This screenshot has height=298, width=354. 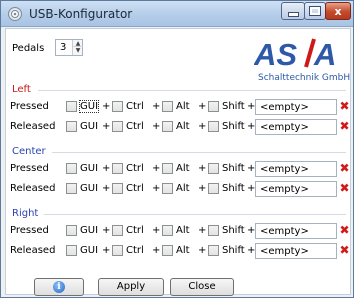 I want to click on pedals-value: 3, so click(x=63, y=47).